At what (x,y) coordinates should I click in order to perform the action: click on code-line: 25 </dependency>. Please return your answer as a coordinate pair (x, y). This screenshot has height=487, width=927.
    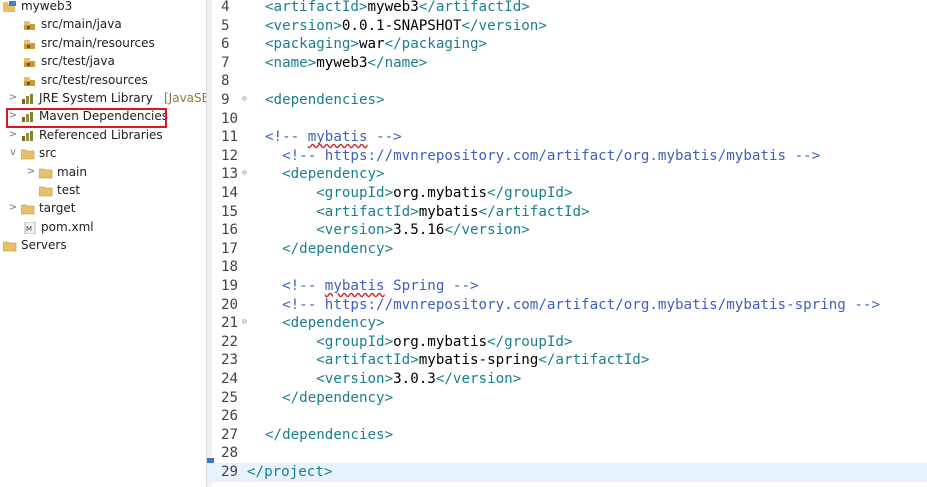
    Looking at the image, I should click on (567, 398).